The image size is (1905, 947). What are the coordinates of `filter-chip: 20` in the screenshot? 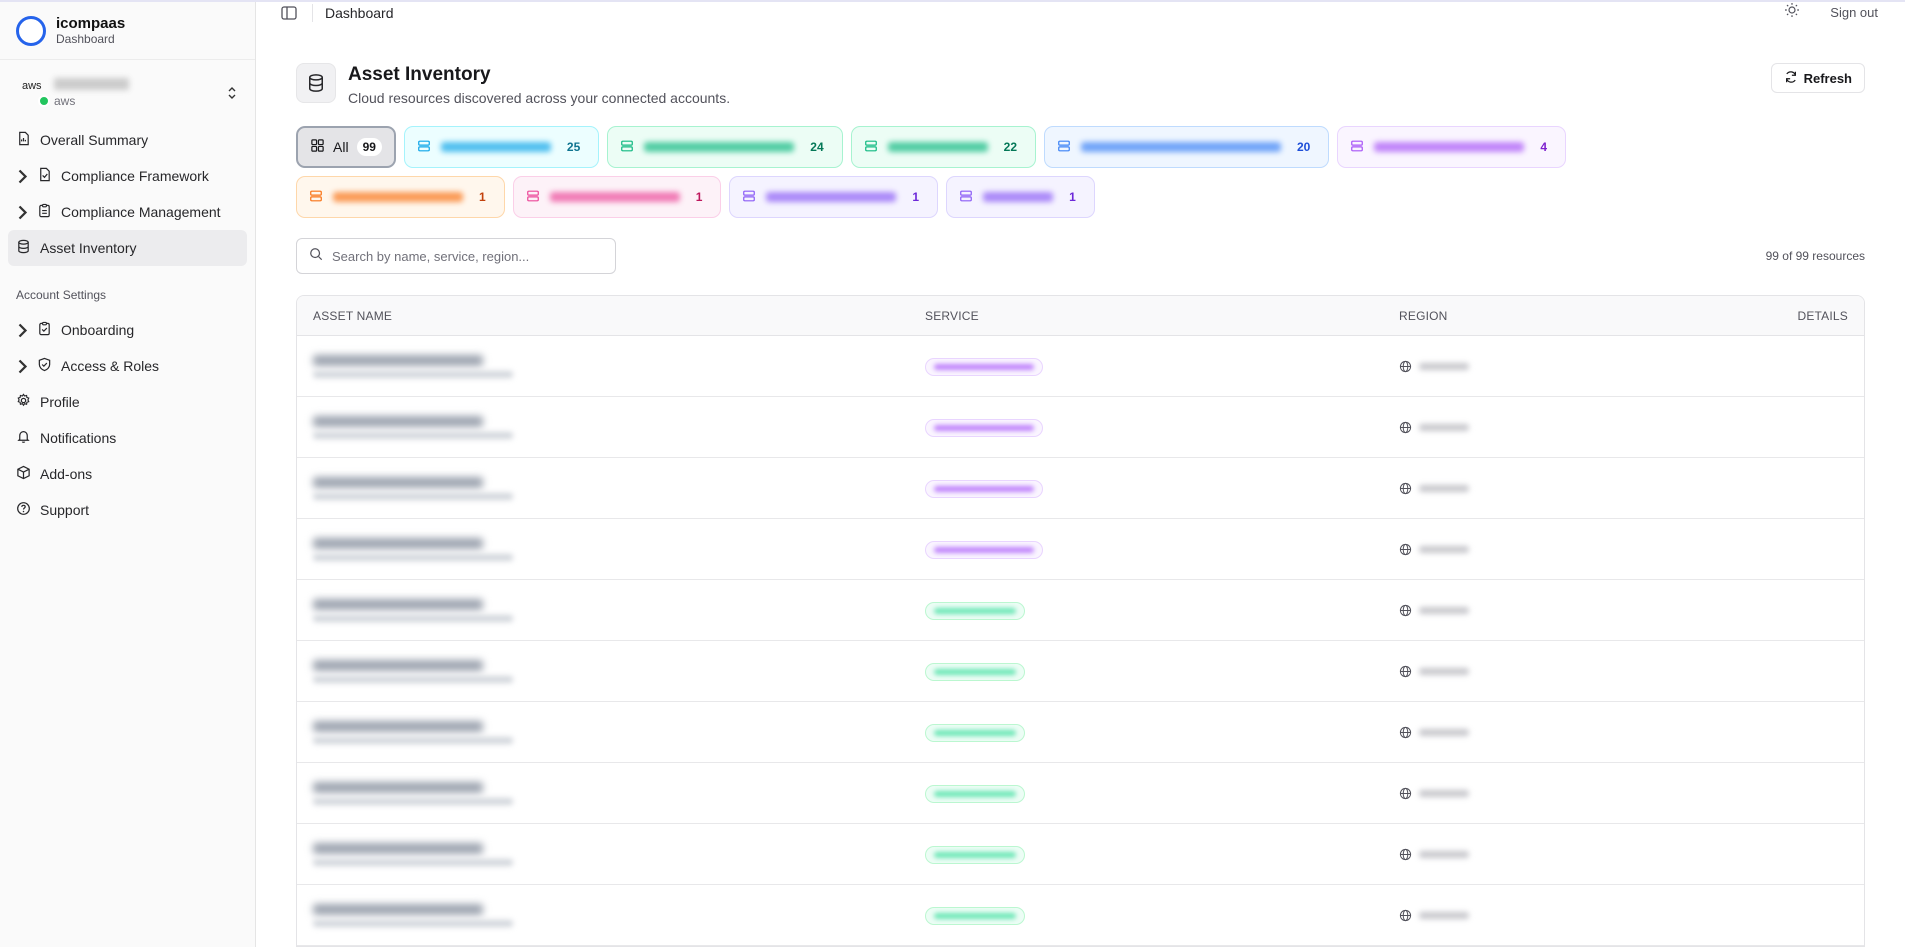 It's located at (1187, 147).